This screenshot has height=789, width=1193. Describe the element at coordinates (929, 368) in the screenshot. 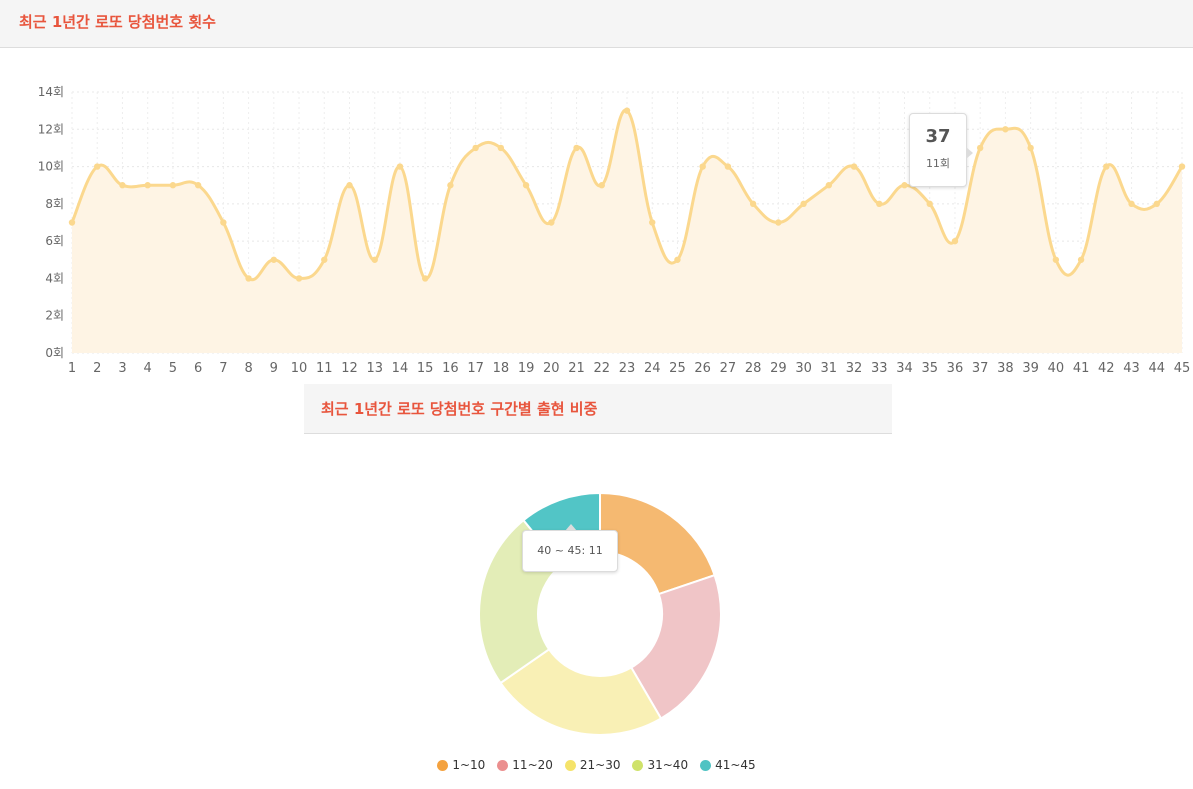

I see `x-tick-label: 35` at that location.